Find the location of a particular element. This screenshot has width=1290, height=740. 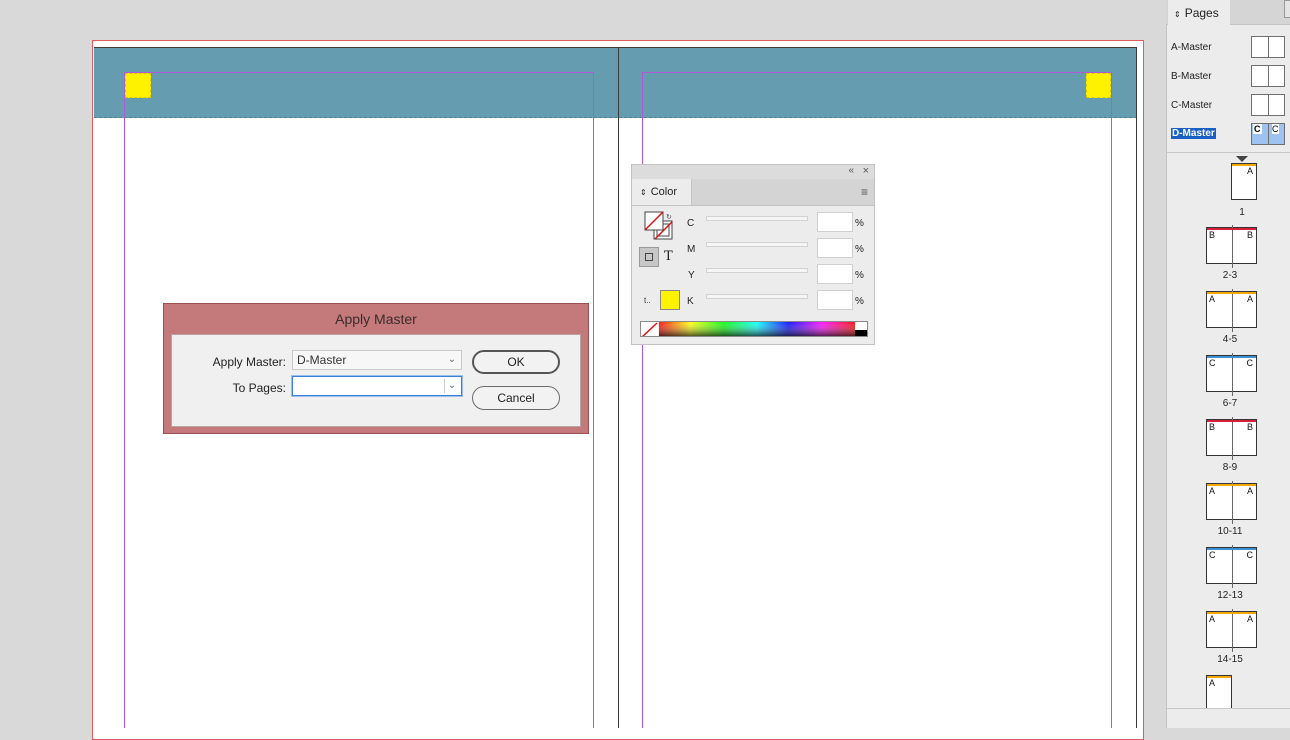

spread-number-label: 4-5 is located at coordinates (1230, 339).